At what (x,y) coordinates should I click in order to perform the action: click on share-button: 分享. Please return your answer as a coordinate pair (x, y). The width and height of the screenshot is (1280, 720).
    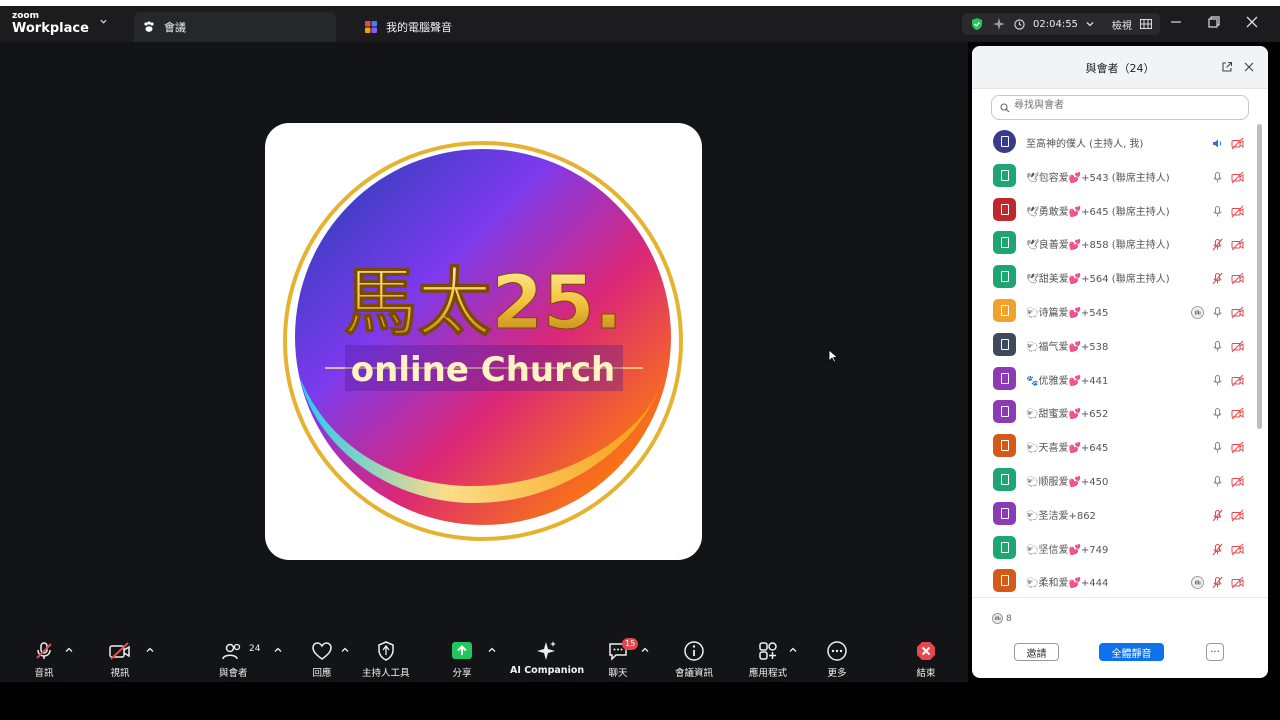
    Looking at the image, I should click on (462, 659).